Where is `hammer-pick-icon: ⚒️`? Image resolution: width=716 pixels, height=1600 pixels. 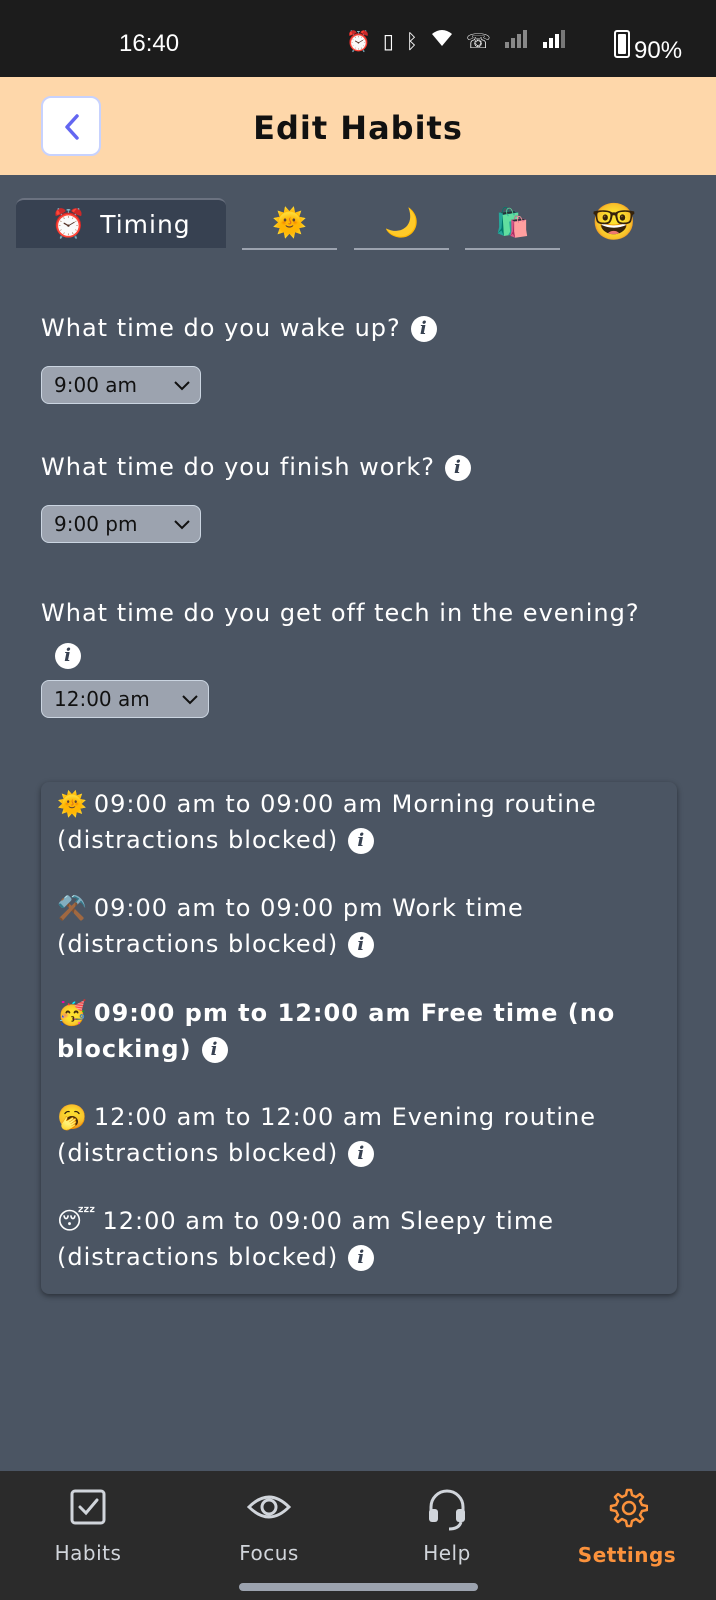
hammer-pick-icon: ⚒️ is located at coordinates (72, 908).